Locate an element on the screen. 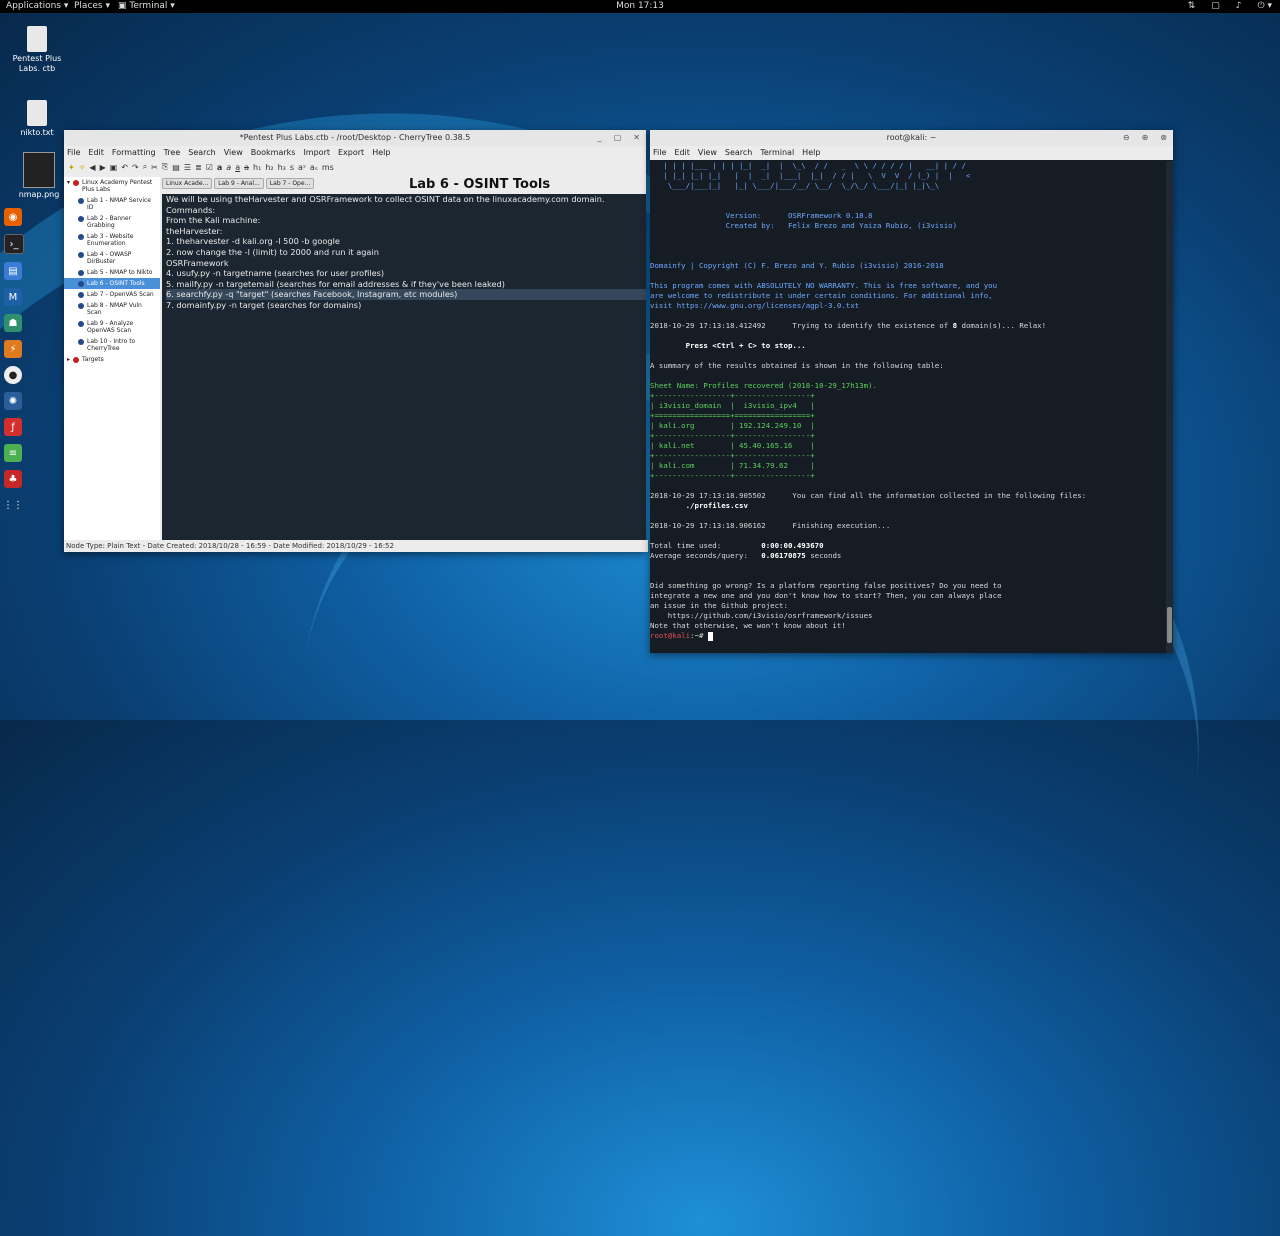 The width and height of the screenshot is (1280, 1236). power-icon: ⏻ ▾ is located at coordinates (1265, 6).